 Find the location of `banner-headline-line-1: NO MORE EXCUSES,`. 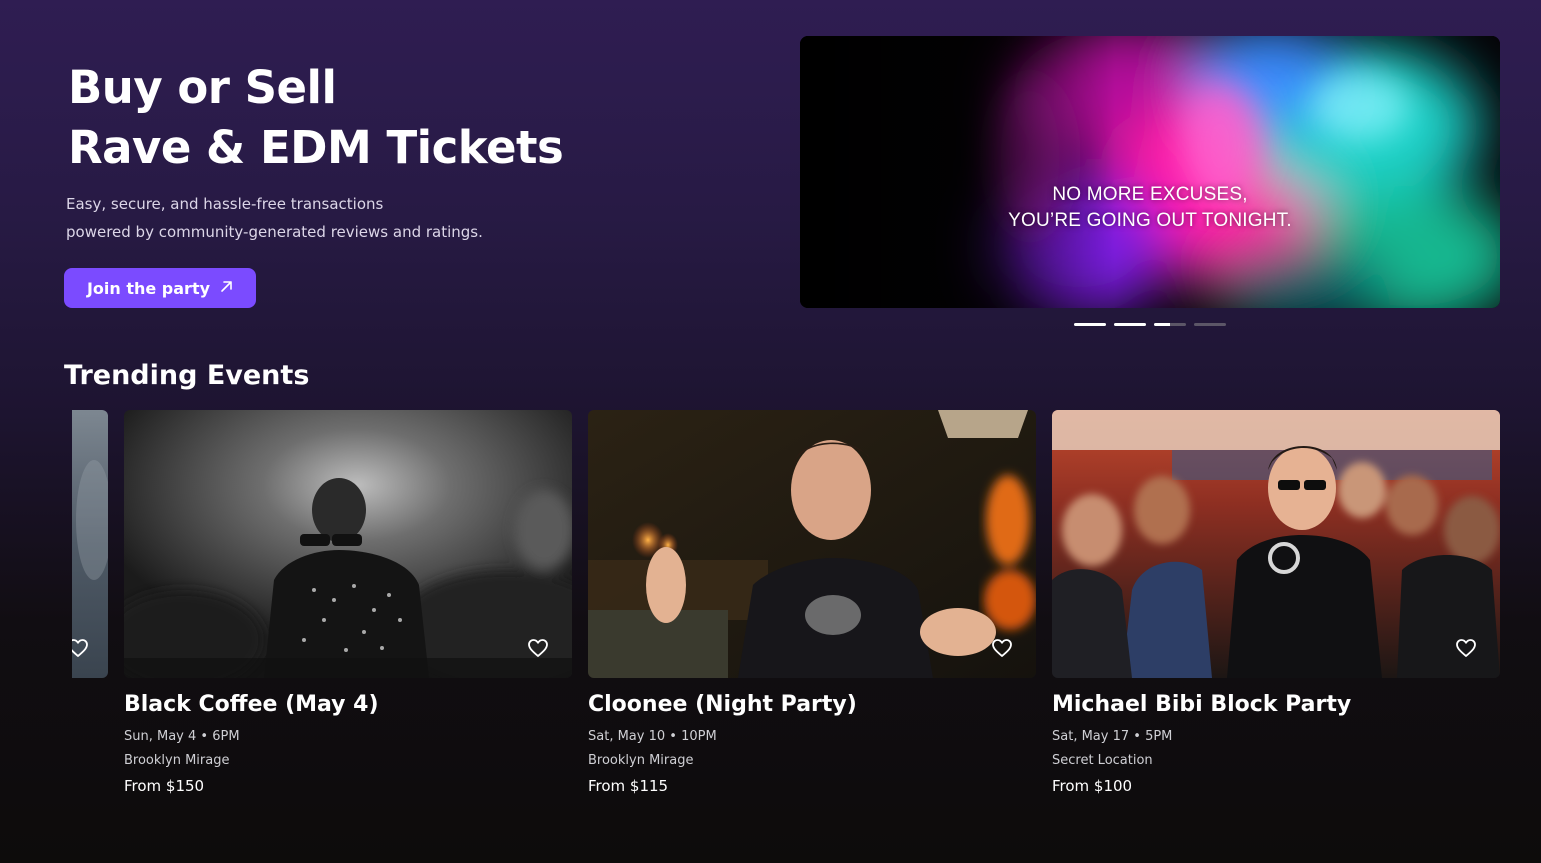

banner-headline-line-1: NO MORE EXCUSES, is located at coordinates (1150, 194).